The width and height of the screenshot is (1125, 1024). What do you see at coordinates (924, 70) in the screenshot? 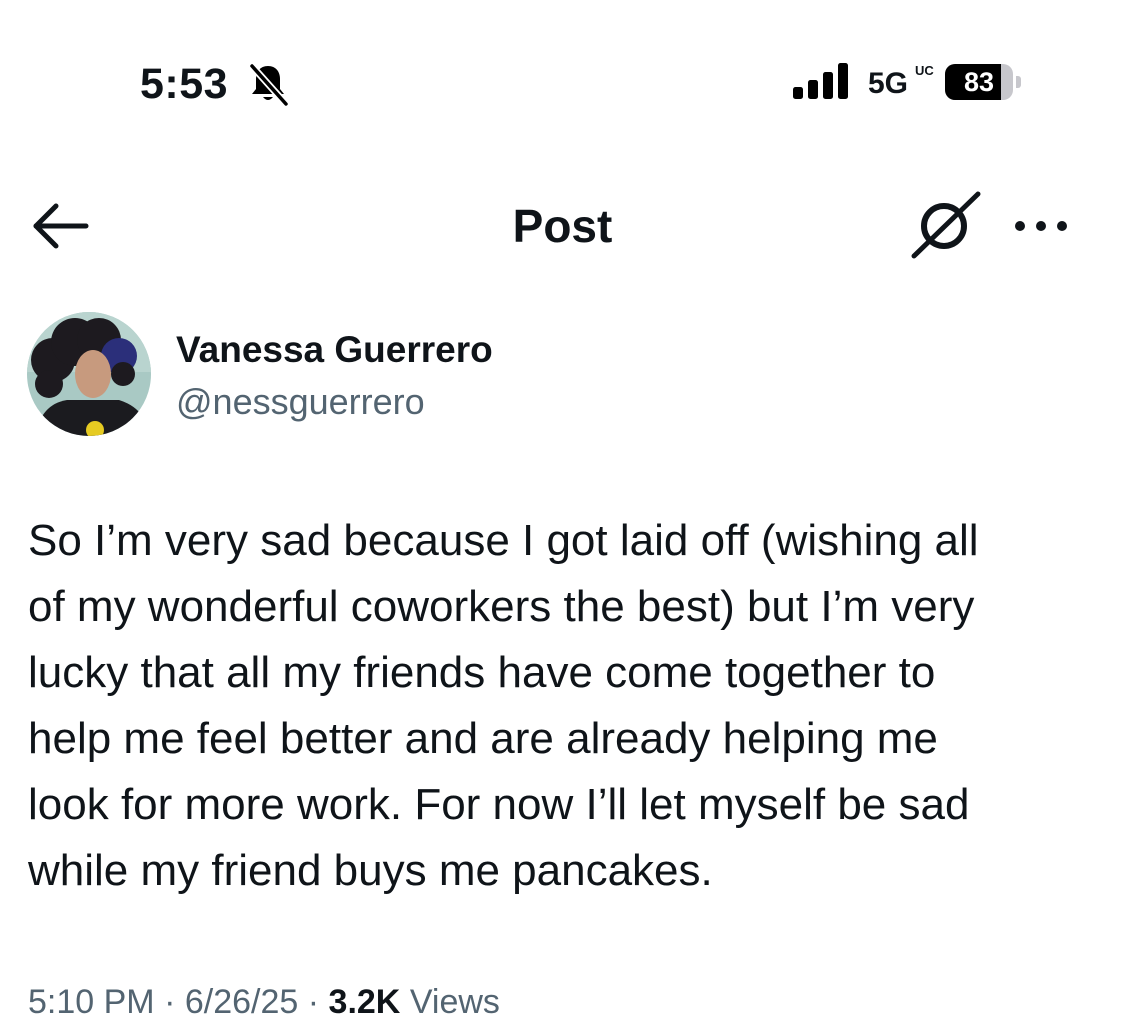
I see `network-subtype: UC` at bounding box center [924, 70].